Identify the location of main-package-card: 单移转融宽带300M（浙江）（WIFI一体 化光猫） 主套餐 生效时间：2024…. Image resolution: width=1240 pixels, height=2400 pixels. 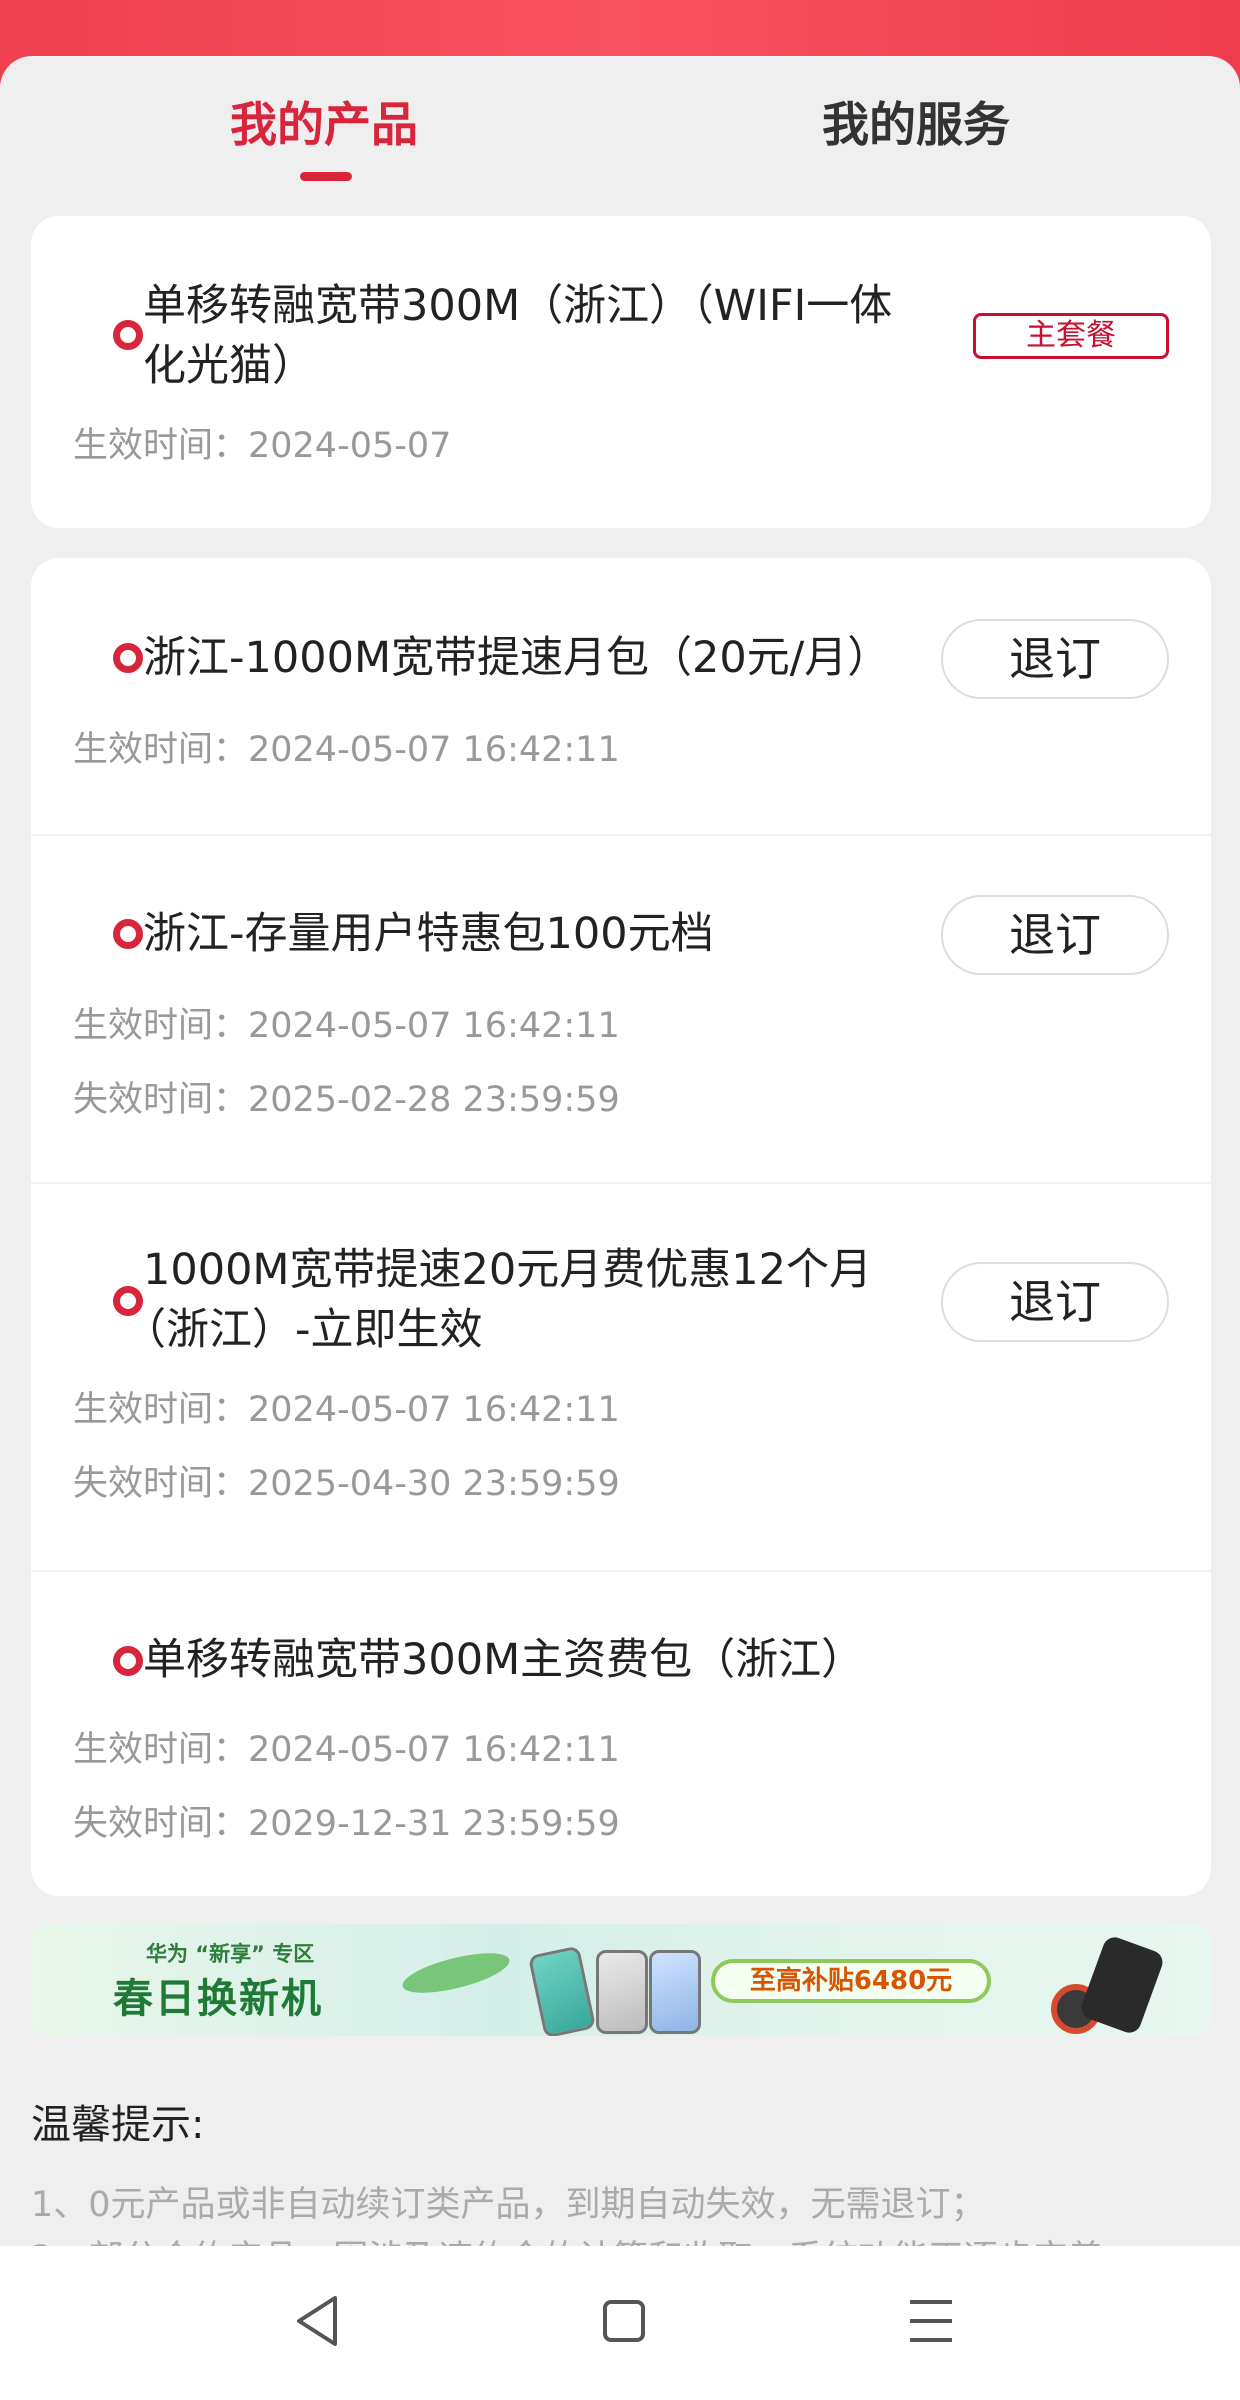
(621, 372).